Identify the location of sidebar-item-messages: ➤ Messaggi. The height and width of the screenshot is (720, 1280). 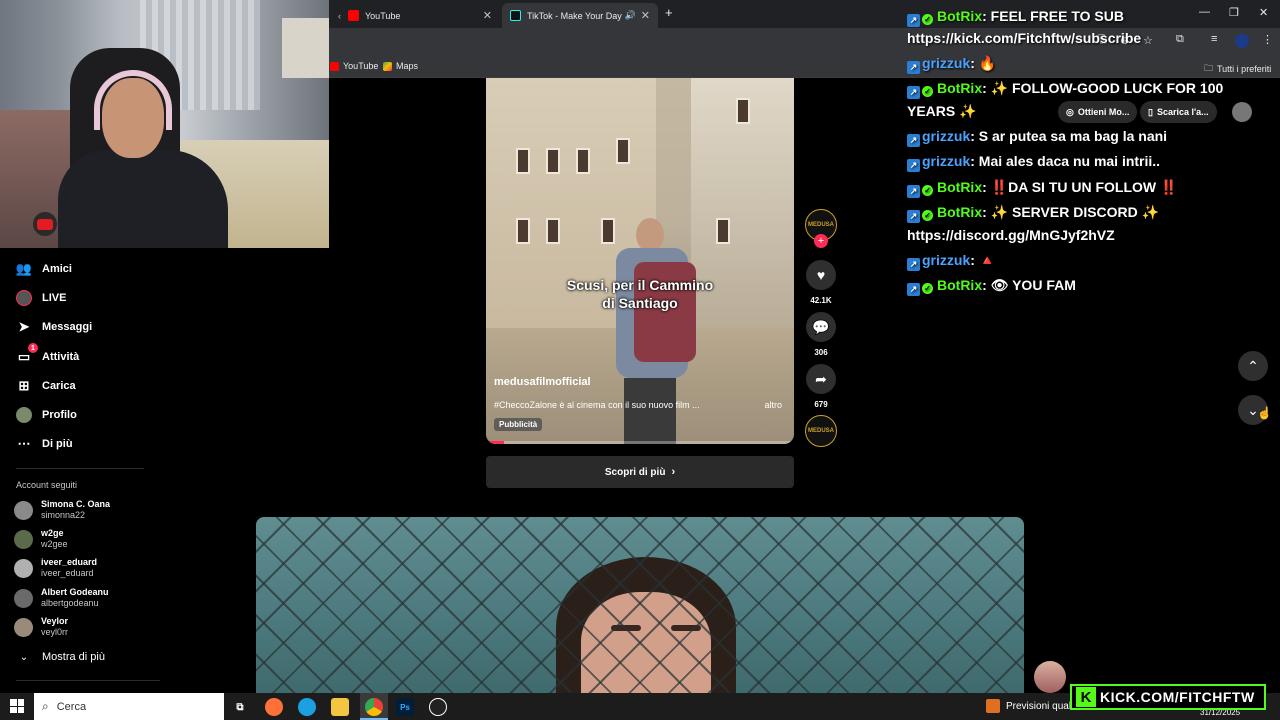
(54, 327).